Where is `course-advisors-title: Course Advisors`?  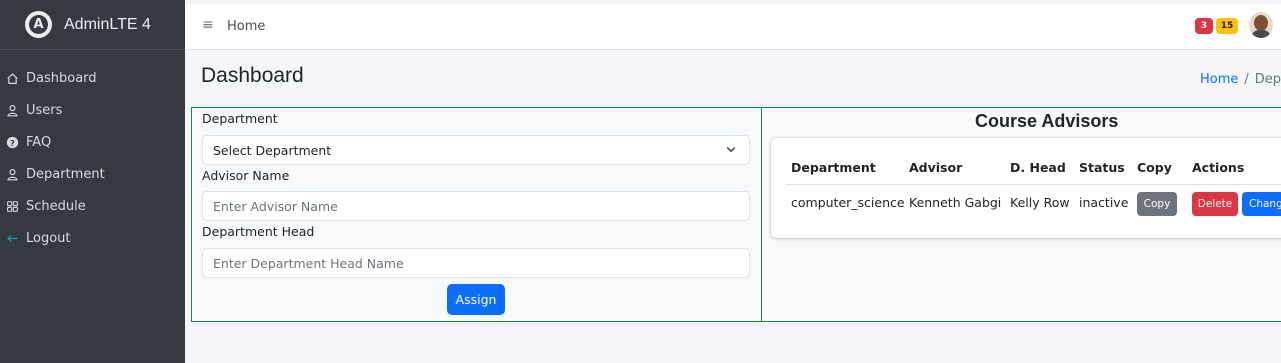 course-advisors-title: Course Advisors is located at coordinates (1047, 121).